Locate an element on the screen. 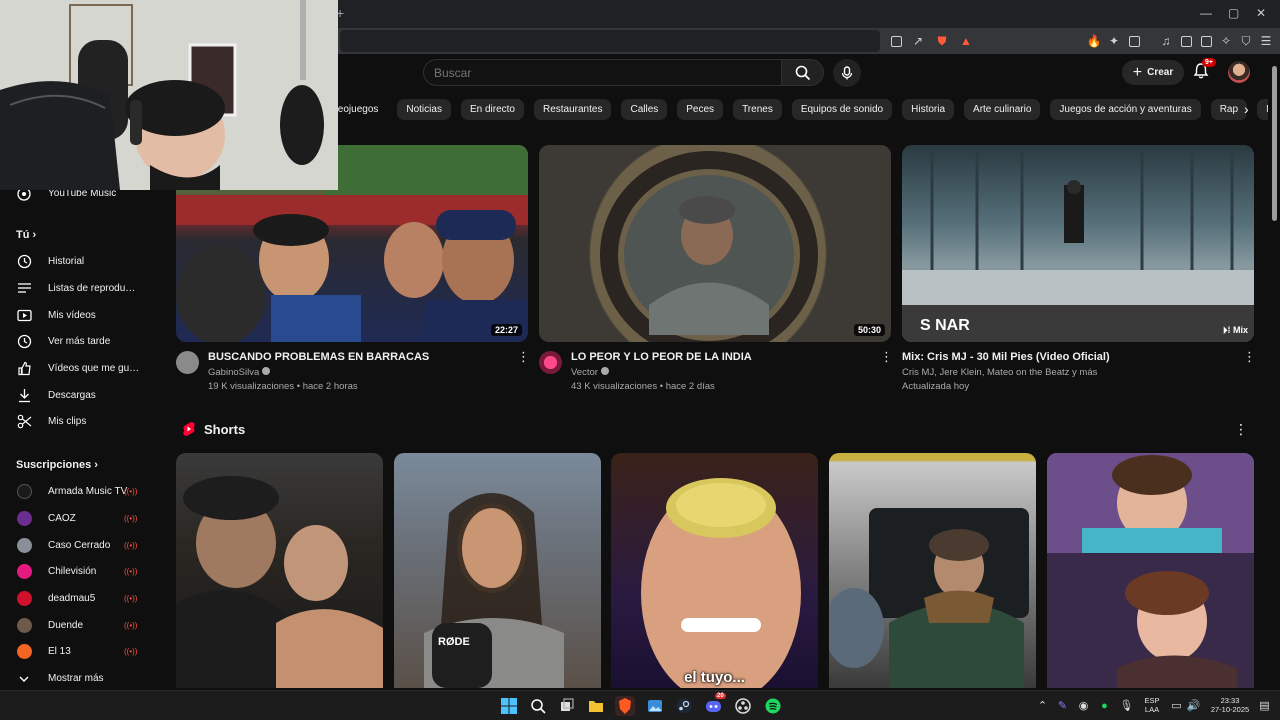  sidebar-subscription: Duende ((•)) is located at coordinates (80, 625).